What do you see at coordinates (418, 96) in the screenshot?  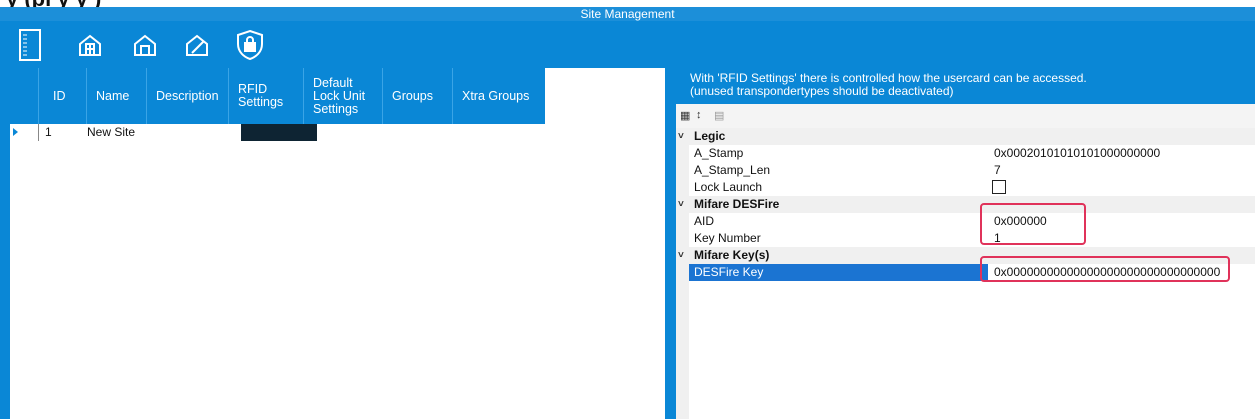 I see `column-header-groups: Groups` at bounding box center [418, 96].